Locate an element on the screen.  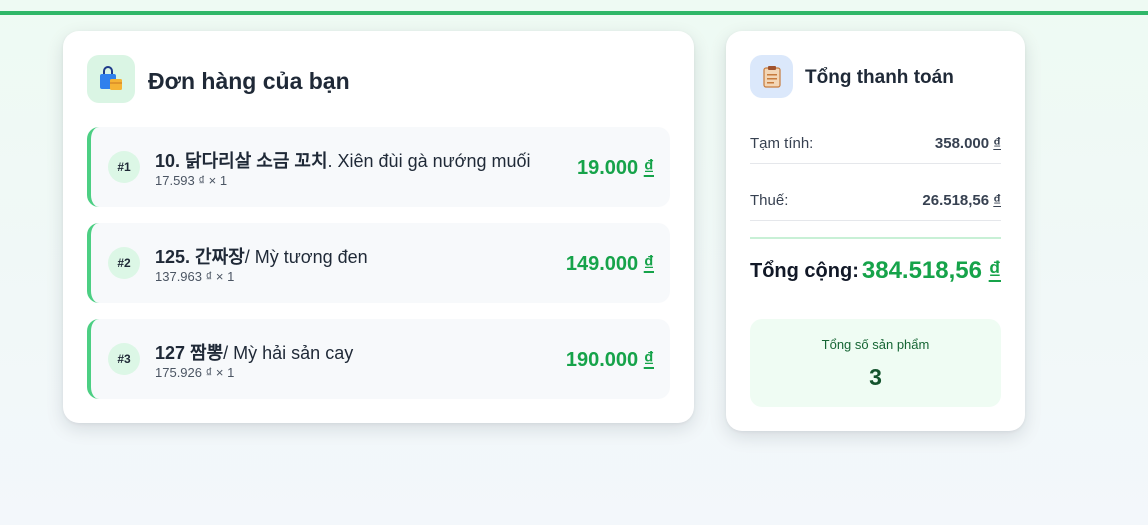
item-unit-price: 137.963 ₫ × 1 is located at coordinates (195, 276).